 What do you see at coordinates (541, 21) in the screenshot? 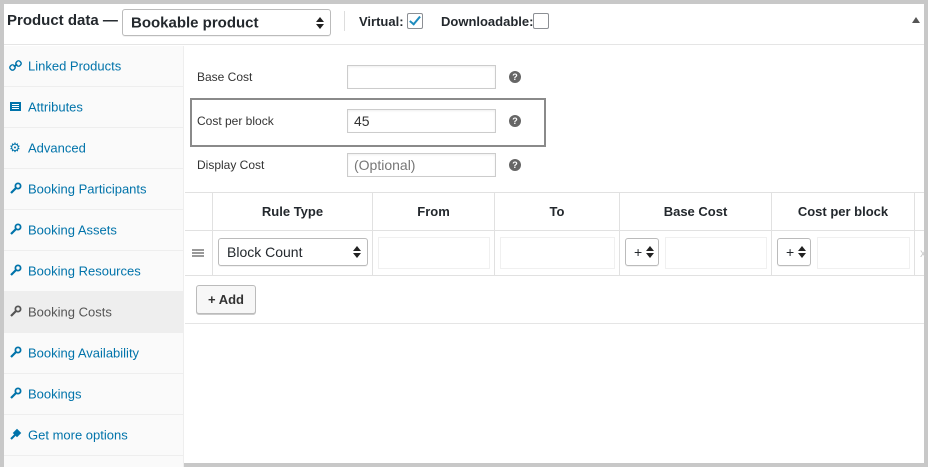
I see `downloadable-checkbox` at bounding box center [541, 21].